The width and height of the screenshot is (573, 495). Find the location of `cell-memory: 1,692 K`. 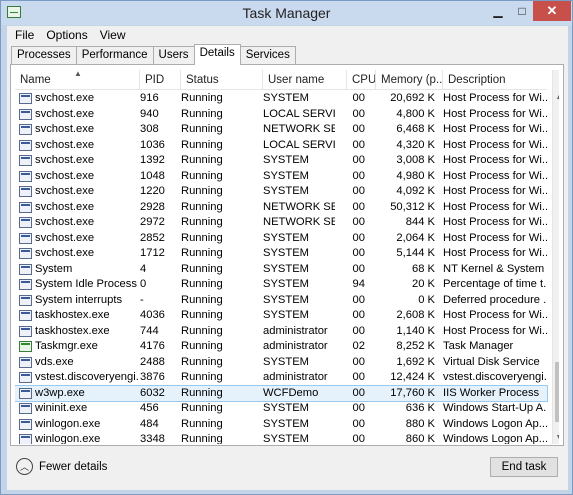

cell-memory: 1,692 K is located at coordinates (415, 361).